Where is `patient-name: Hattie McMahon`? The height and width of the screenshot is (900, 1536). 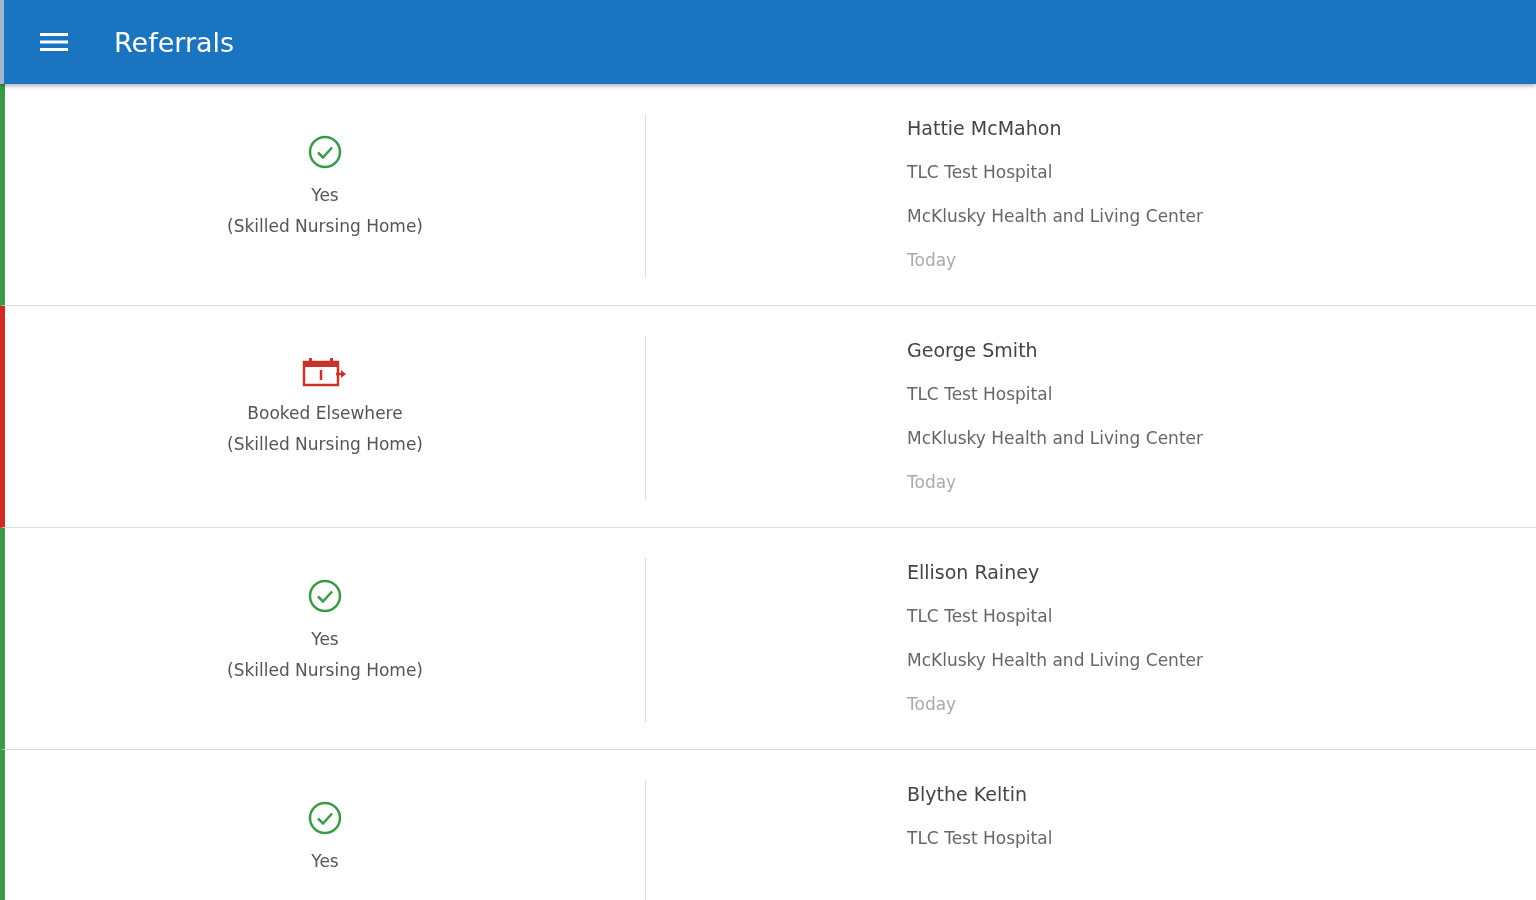 patient-name: Hattie McMahon is located at coordinates (985, 128).